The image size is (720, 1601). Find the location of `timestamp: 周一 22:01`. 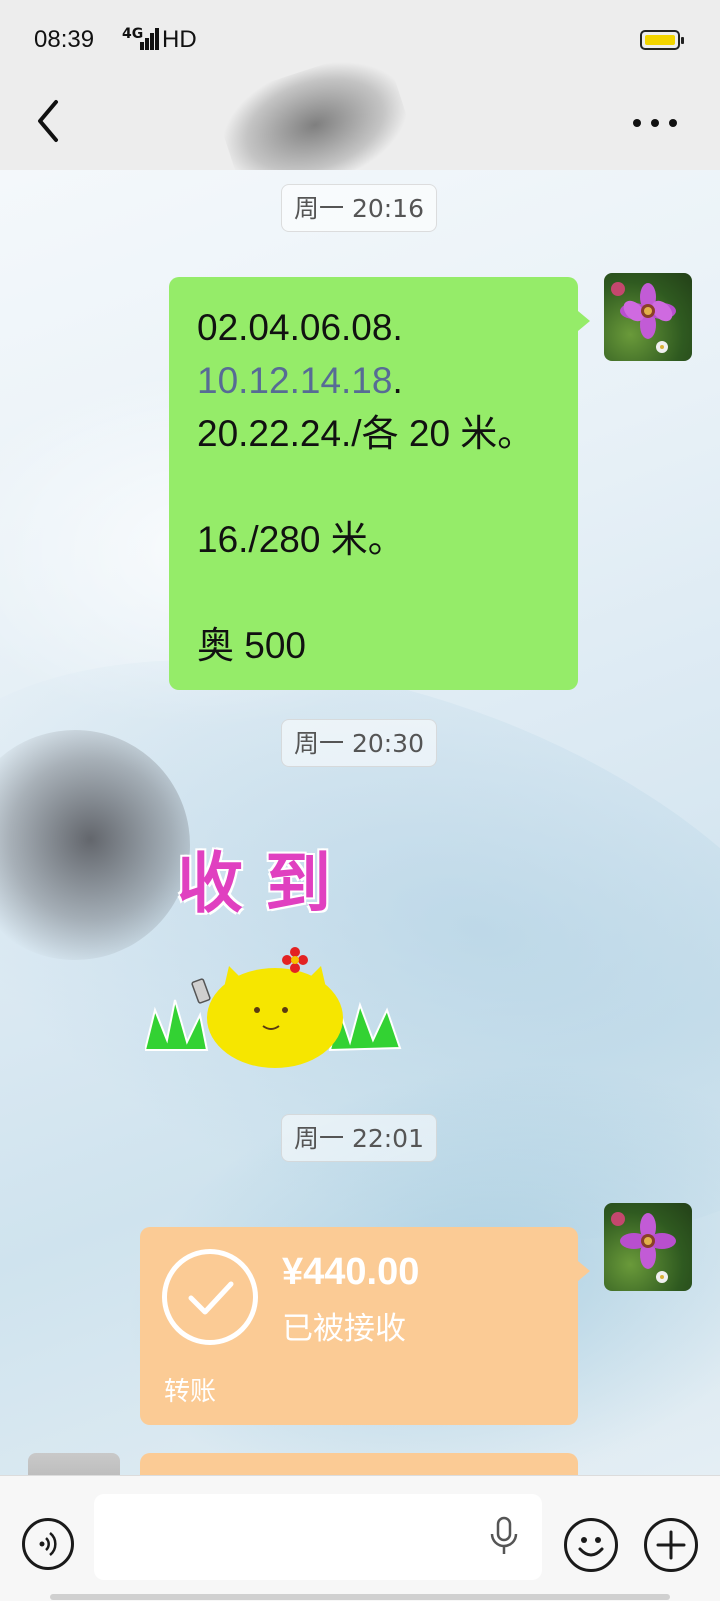

timestamp: 周一 22:01 is located at coordinates (359, 1138).